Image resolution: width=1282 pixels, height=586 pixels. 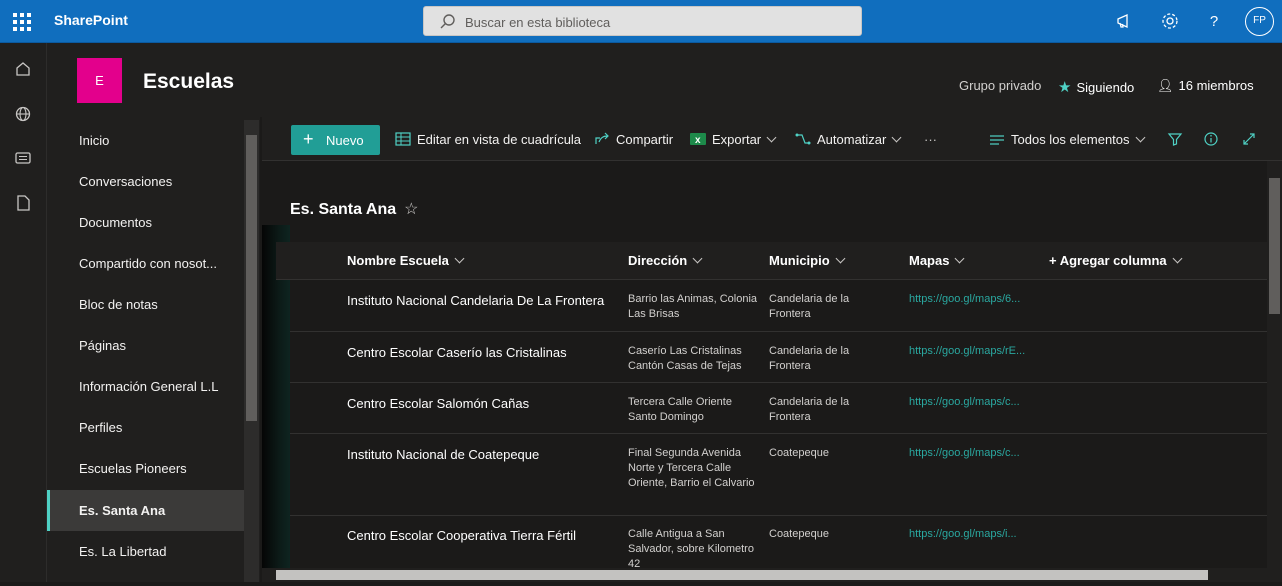 I want to click on share-label: Compartir, so click(x=645, y=139).